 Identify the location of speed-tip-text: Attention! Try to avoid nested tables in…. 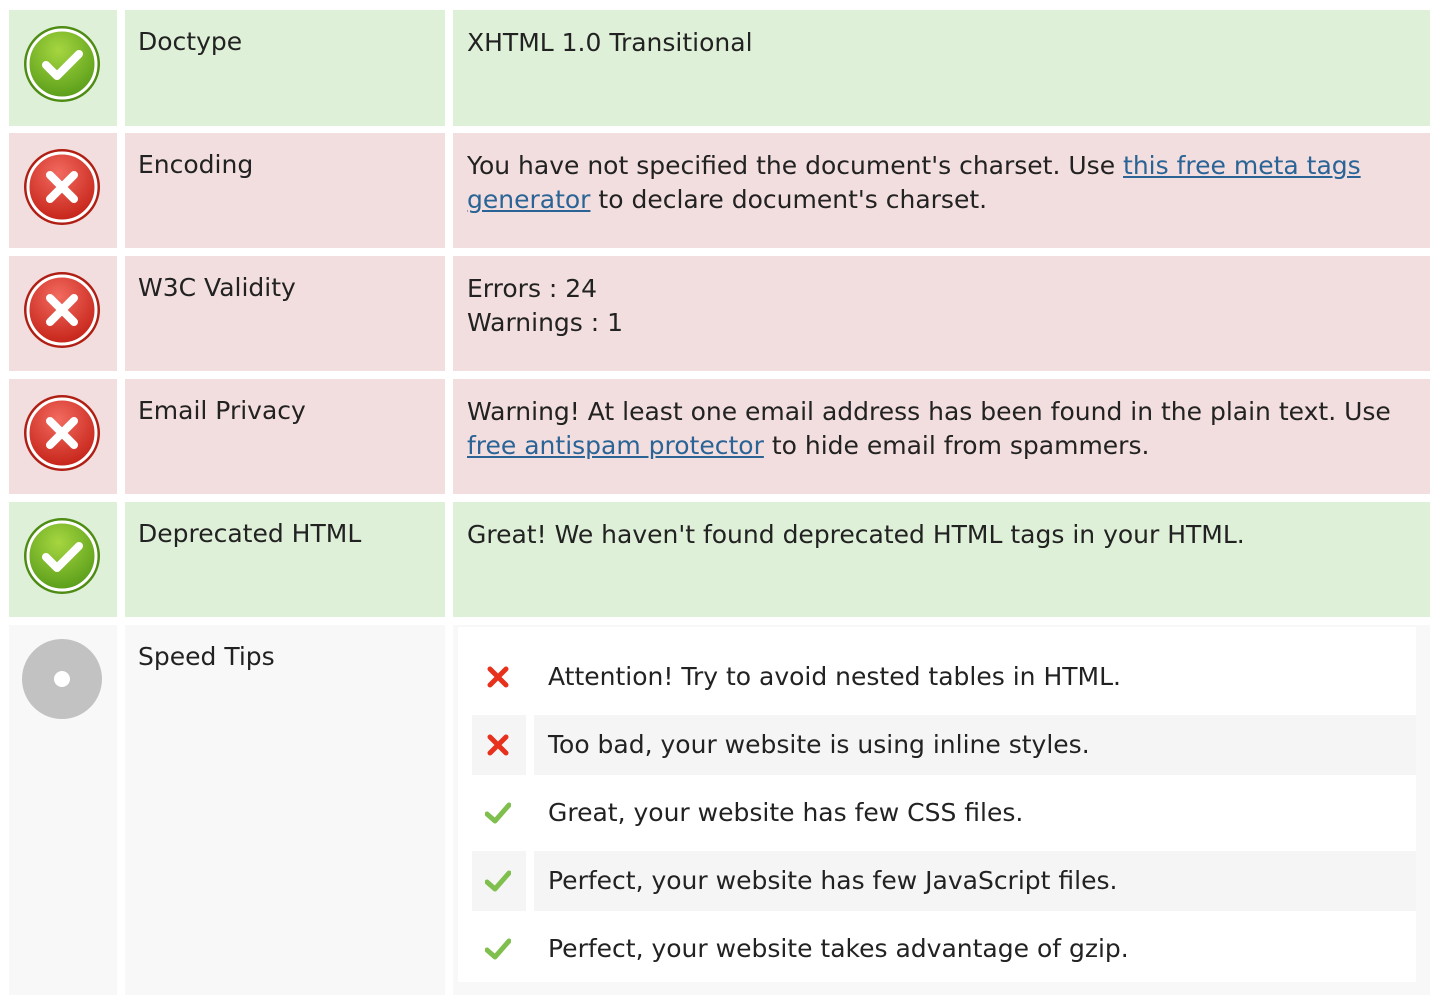
(834, 676).